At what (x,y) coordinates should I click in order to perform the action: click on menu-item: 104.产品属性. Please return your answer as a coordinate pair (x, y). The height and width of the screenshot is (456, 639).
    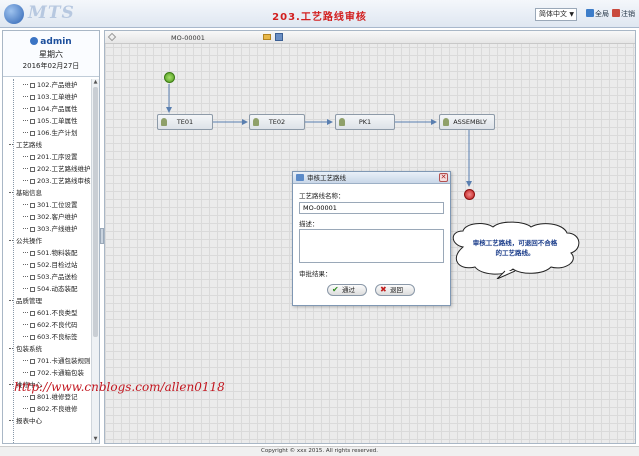
    Looking at the image, I should click on (47, 109).